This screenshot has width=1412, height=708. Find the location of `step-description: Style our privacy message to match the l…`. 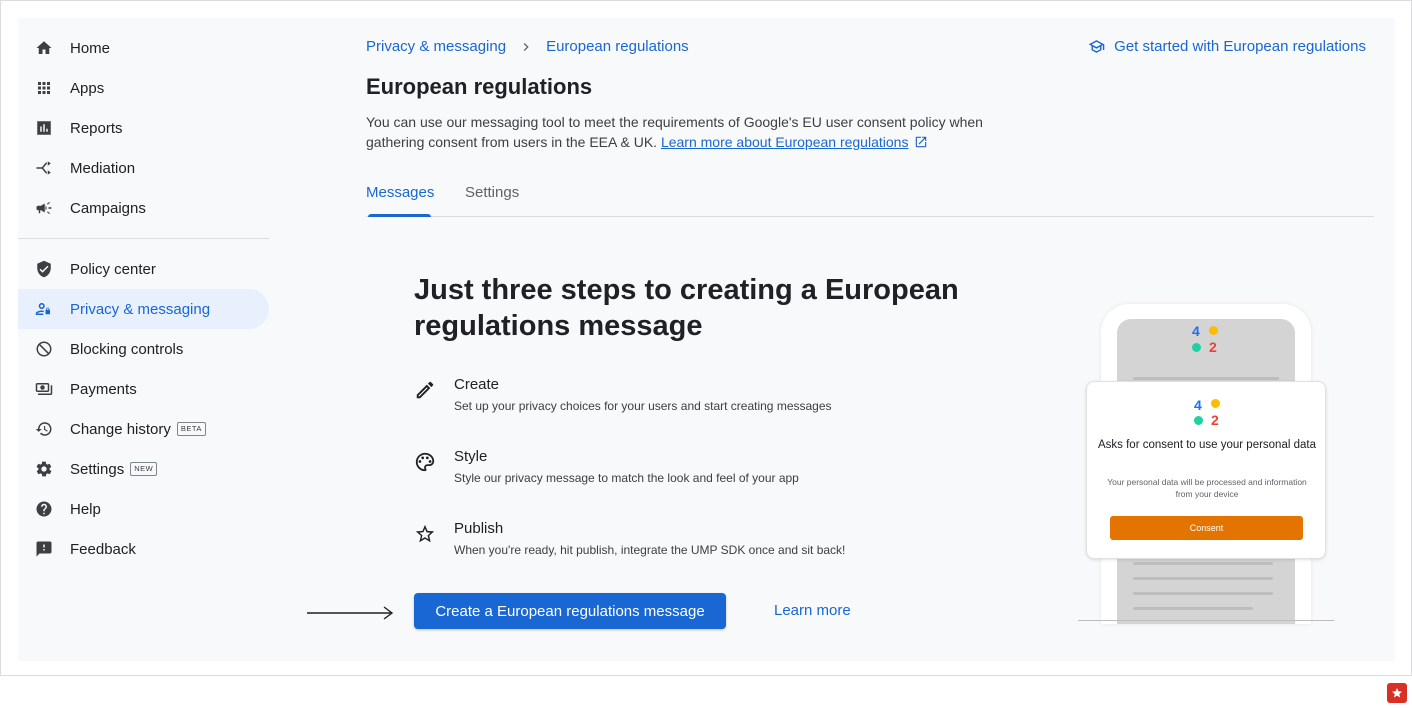

step-description: Style our privacy message to match the l… is located at coordinates (626, 478).